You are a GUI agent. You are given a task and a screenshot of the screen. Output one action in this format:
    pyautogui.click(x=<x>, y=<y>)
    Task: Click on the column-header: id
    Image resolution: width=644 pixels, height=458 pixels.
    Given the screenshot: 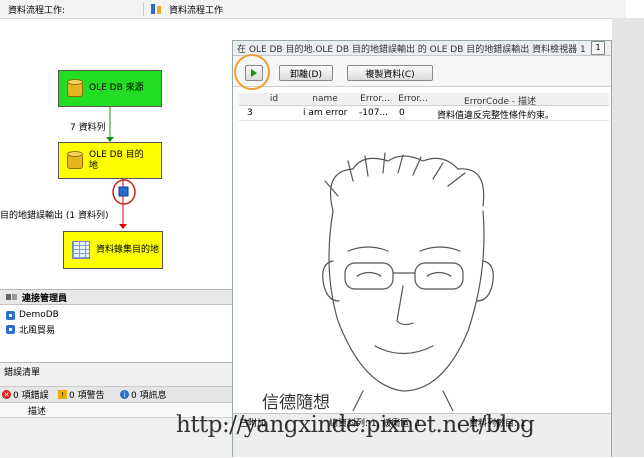 What is the action you would take?
    pyautogui.click(x=274, y=99)
    